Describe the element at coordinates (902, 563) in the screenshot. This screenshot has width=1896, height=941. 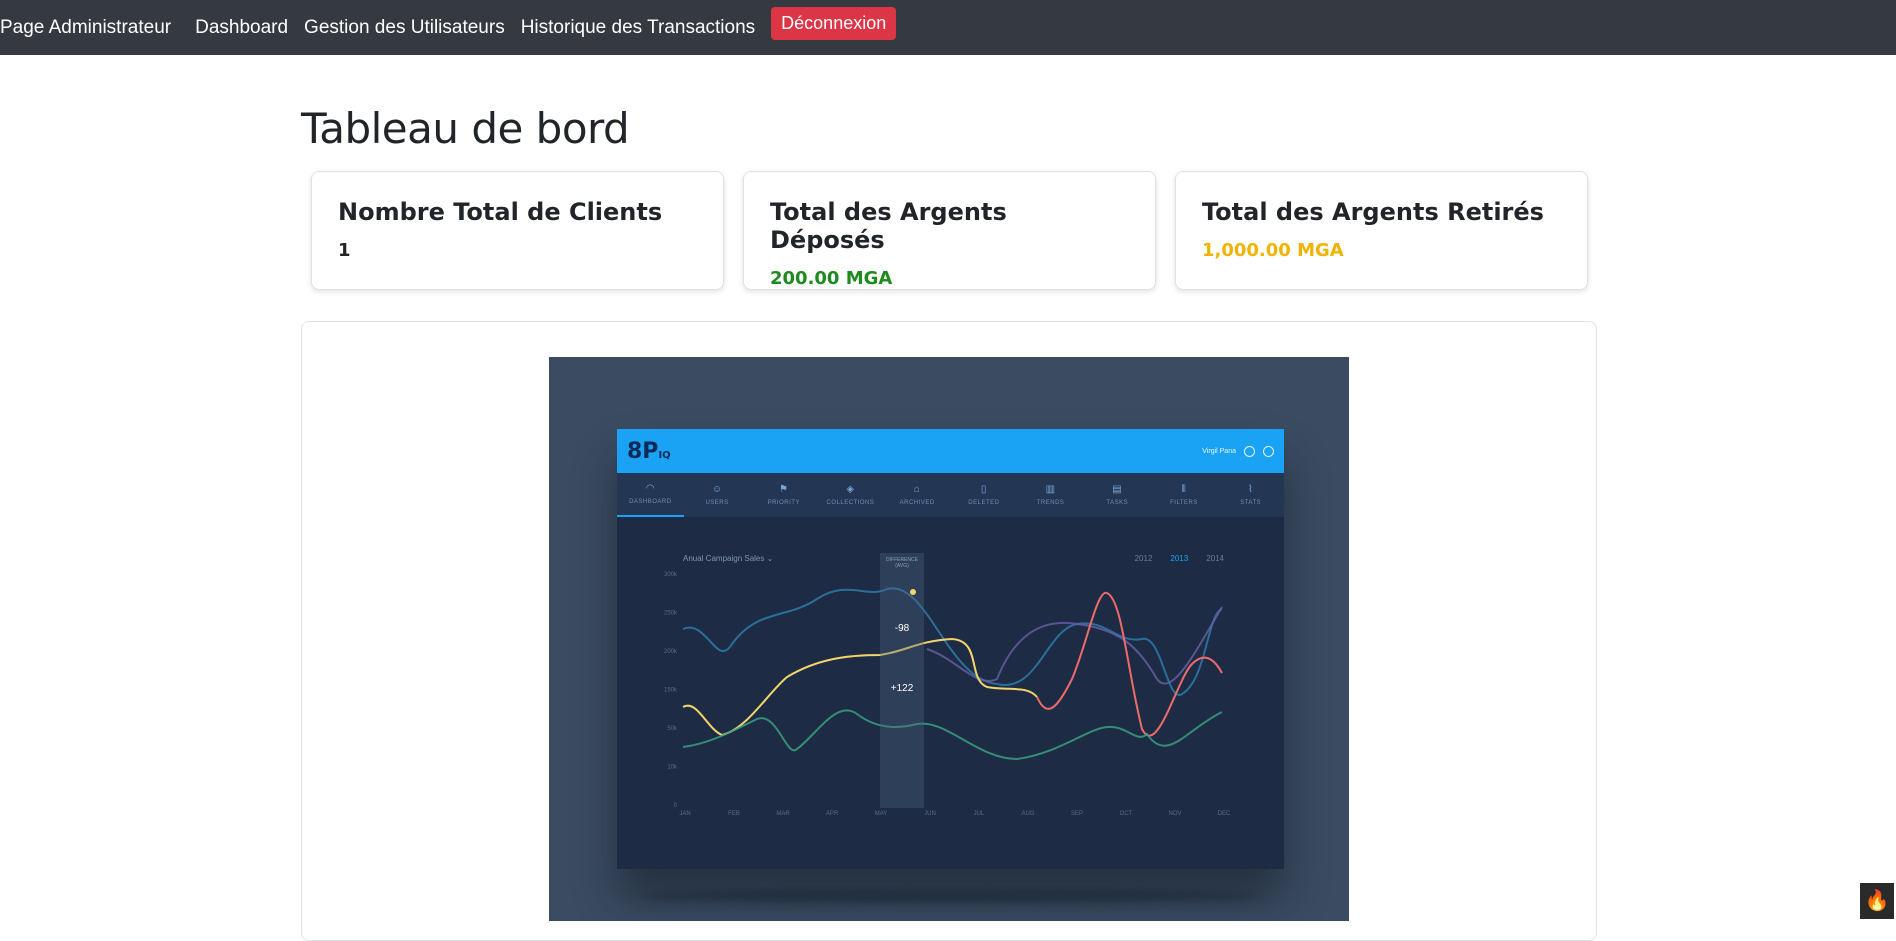
I see `difference-label: DIFFERENCE (AVG)` at that location.